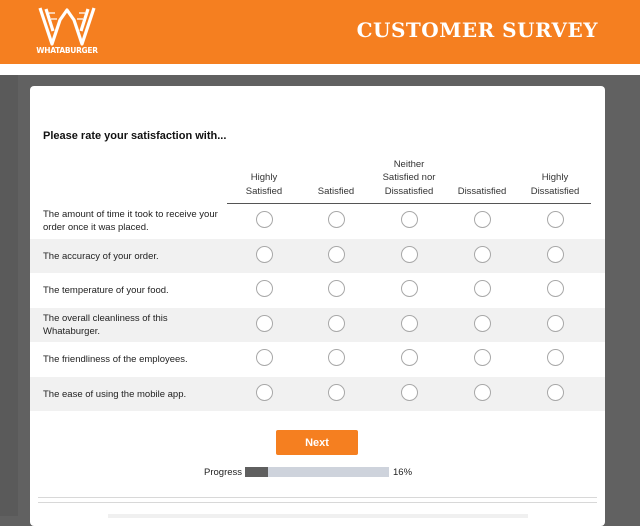 The height and width of the screenshot is (526, 640). Describe the element at coordinates (223, 472) in the screenshot. I see `progress-label: Progress` at that location.